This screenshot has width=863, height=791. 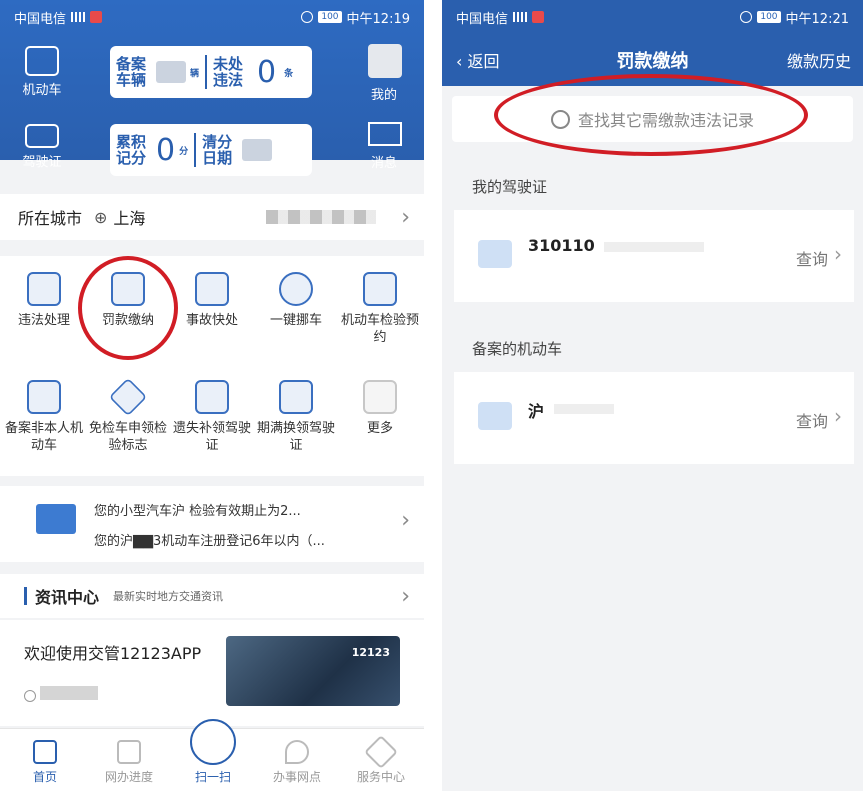 What do you see at coordinates (228, 80) in the screenshot?
I see `card1-right-2: 违法` at bounding box center [228, 80].